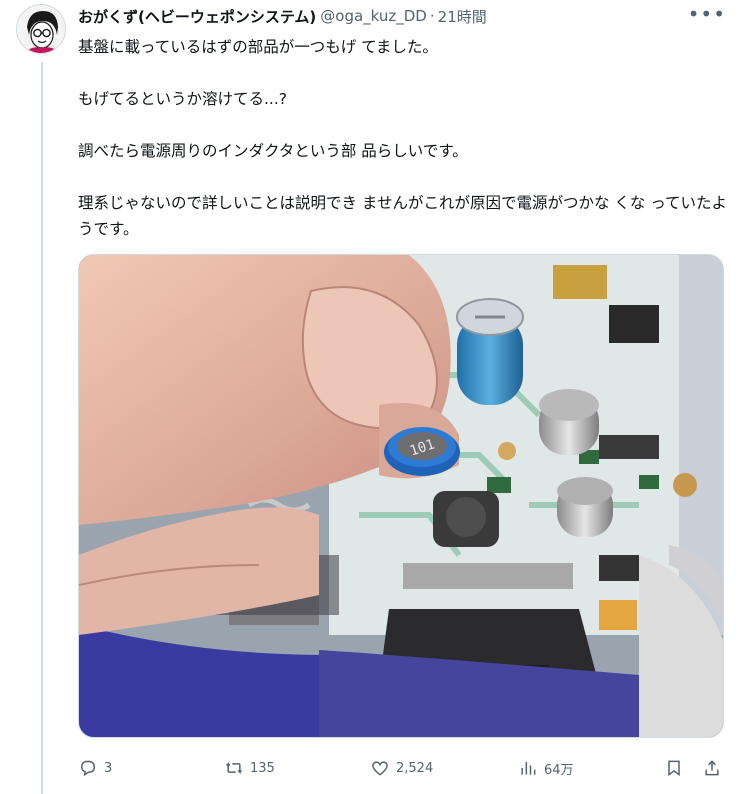  I want to click on author-display-name: おがくず(ヘビーウェポンシステム), so click(197, 16).